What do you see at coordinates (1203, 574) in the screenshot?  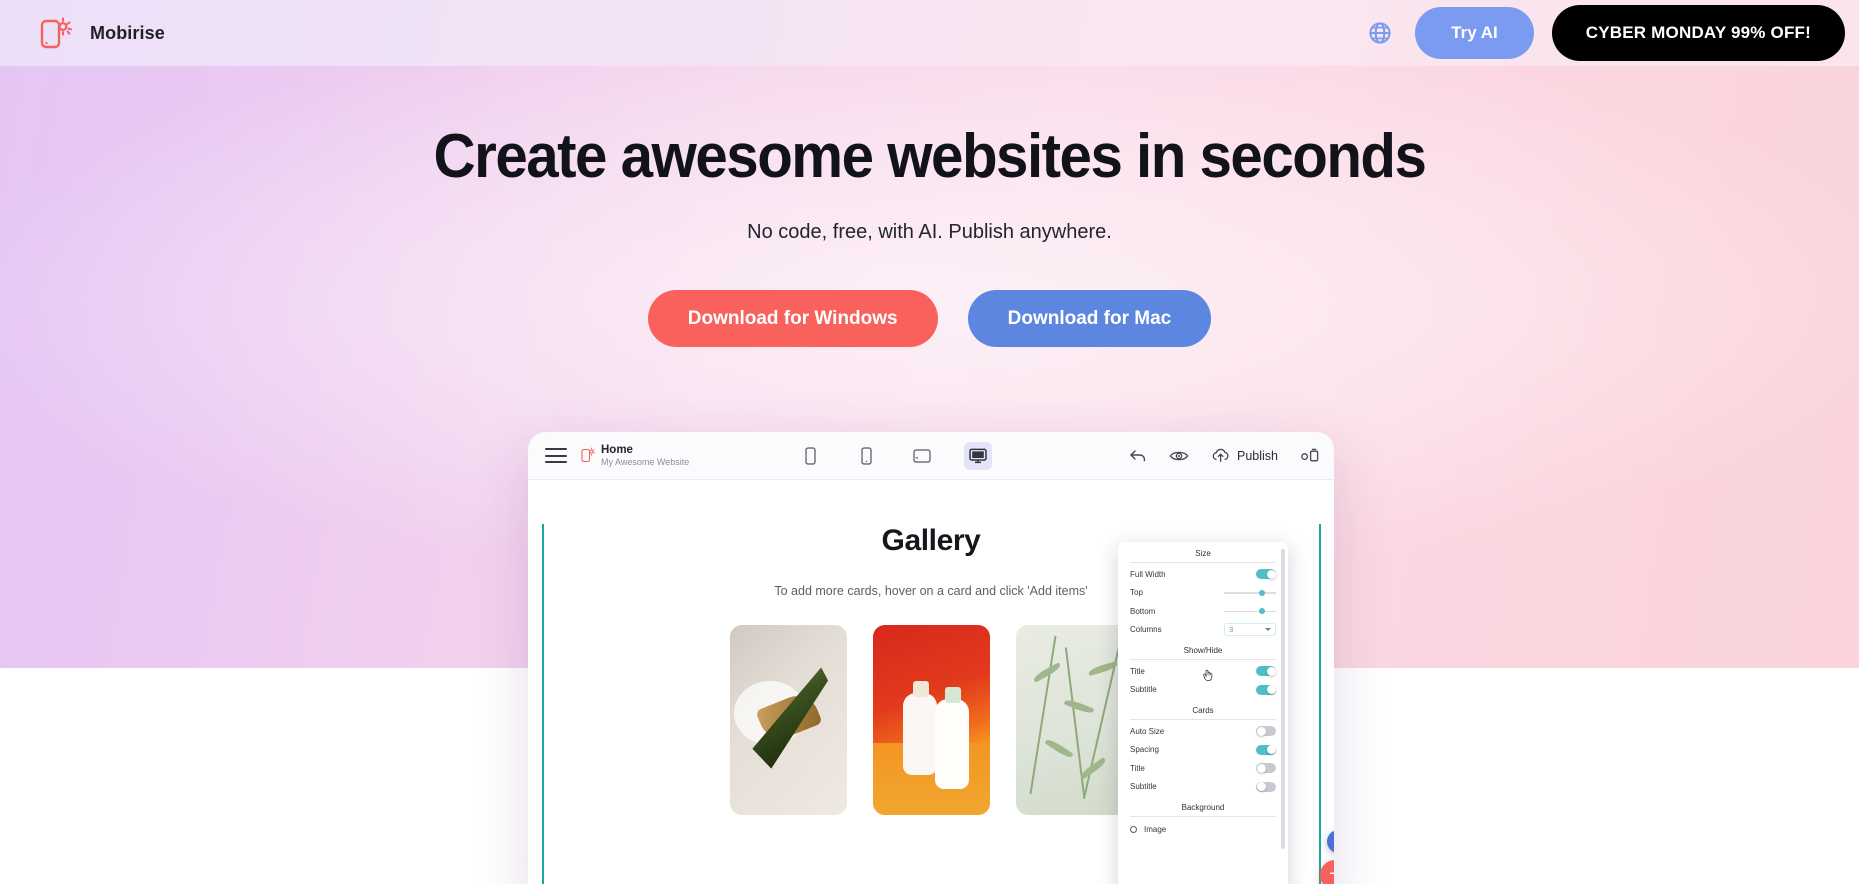 I see `setting-row-full-width: Full Width` at bounding box center [1203, 574].